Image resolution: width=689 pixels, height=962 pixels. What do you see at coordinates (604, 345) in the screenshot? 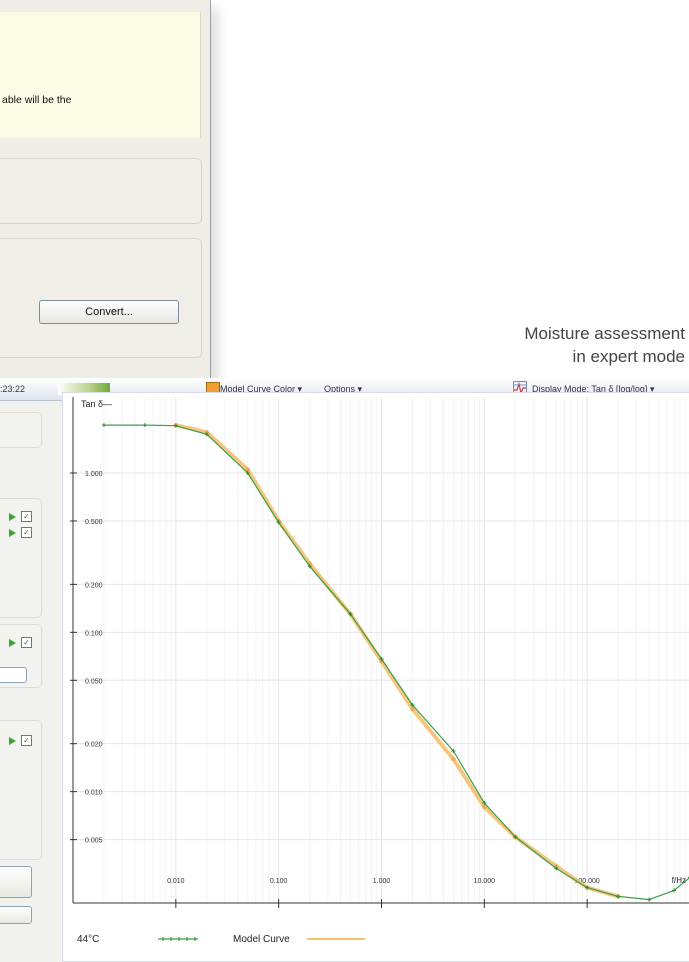
I see `figure-caption: Moisture assessment in expert mode` at bounding box center [604, 345].